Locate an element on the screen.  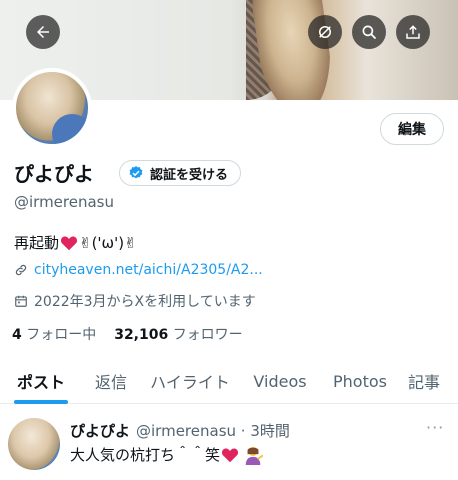
verified-badge-icon is located at coordinates (136, 172).